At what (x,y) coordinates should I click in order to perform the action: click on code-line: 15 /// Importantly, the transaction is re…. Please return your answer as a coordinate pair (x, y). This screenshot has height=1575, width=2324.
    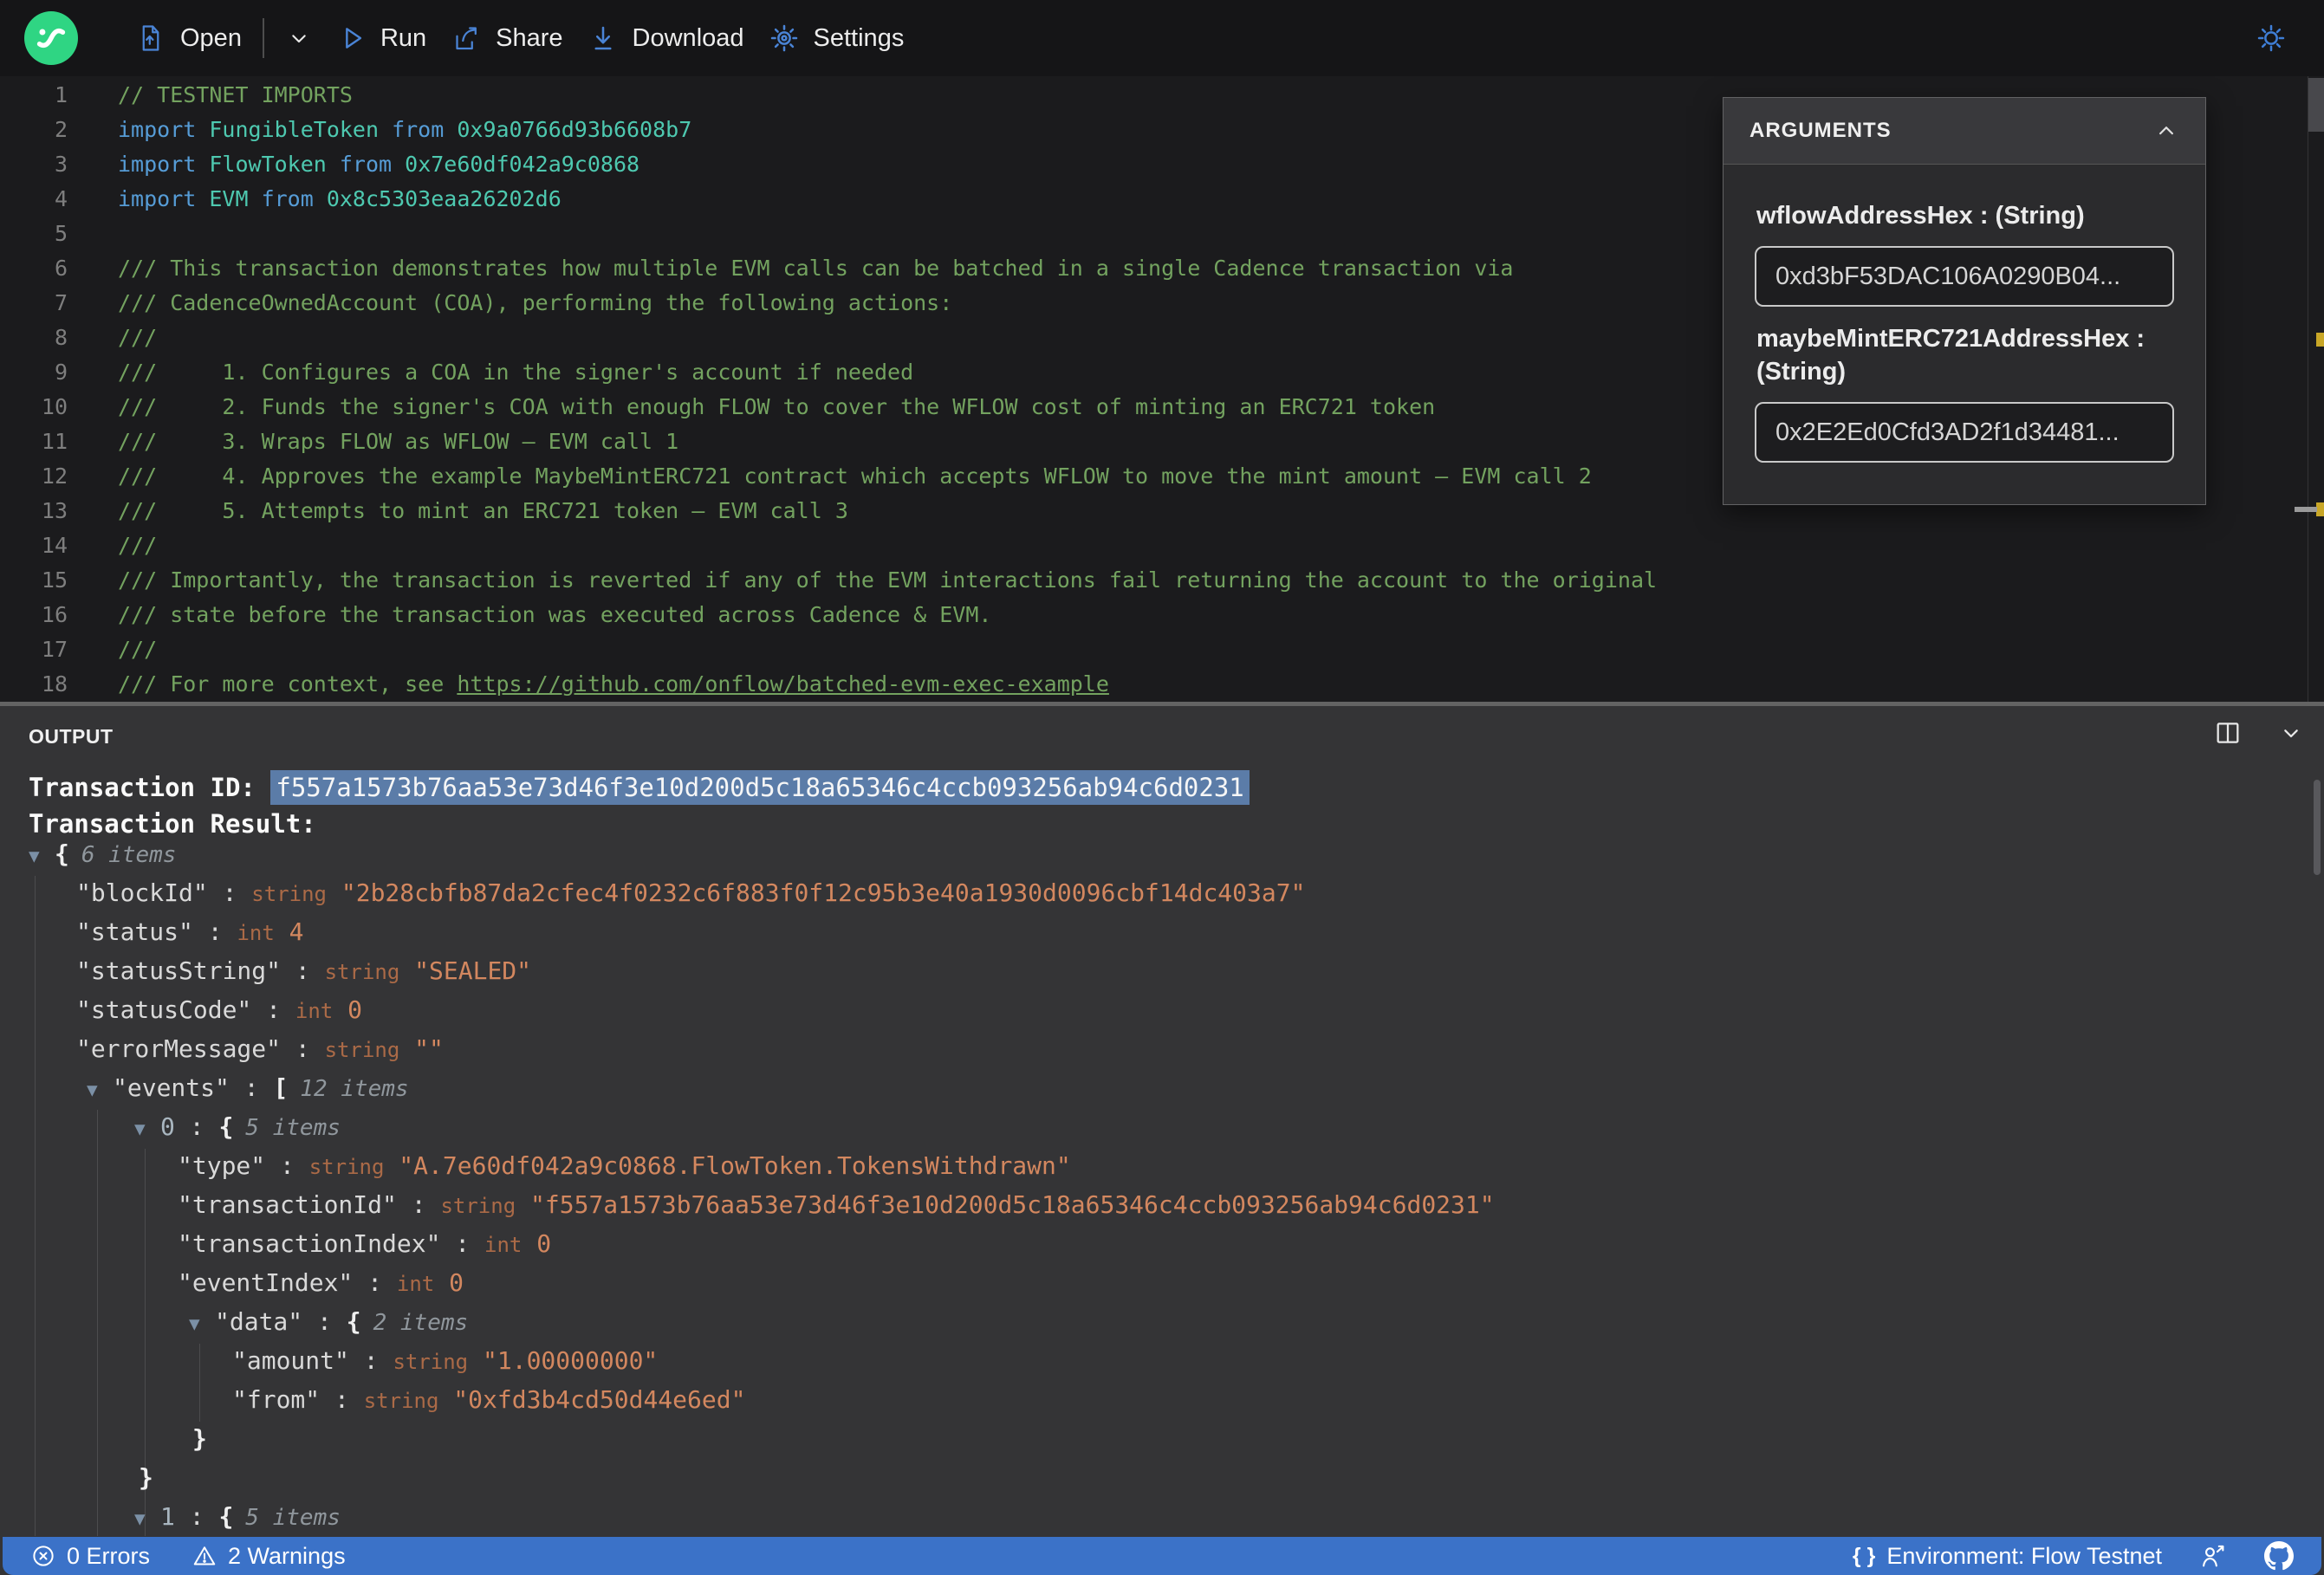
    Looking at the image, I should click on (1153, 580).